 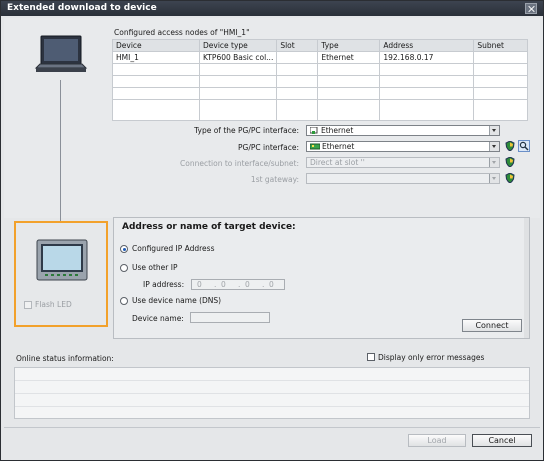 I want to click on flash-led-checkbox, so click(x=28, y=305).